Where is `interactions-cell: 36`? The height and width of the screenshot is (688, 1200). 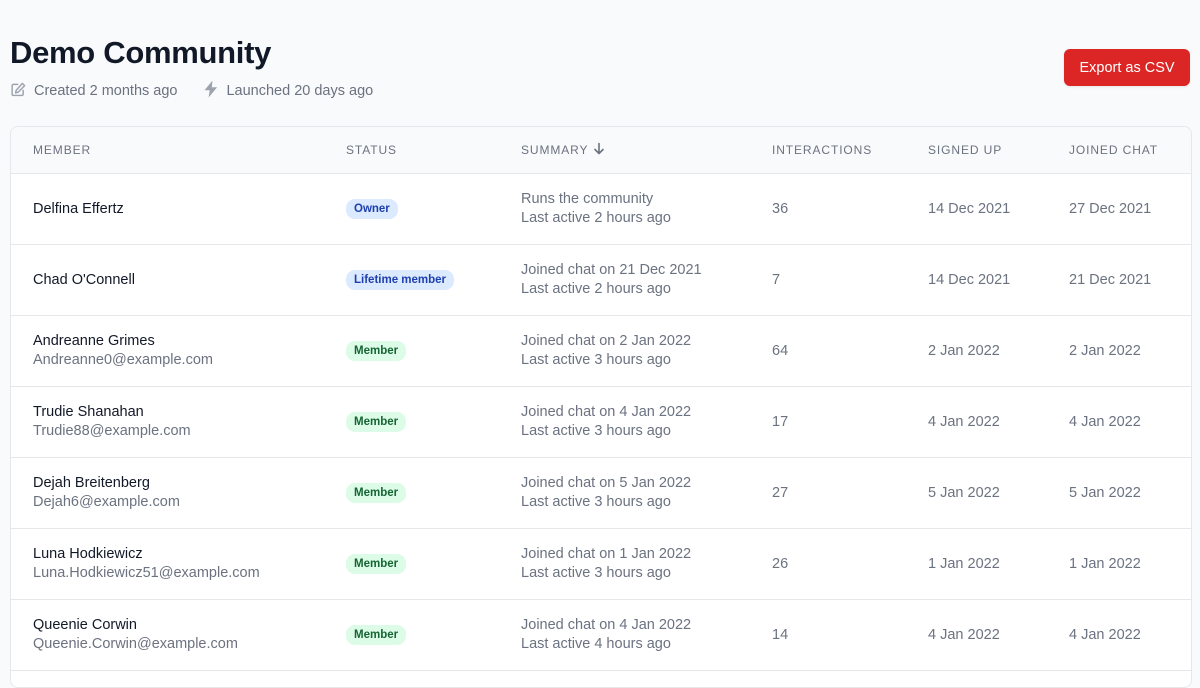
interactions-cell: 36 is located at coordinates (780, 208).